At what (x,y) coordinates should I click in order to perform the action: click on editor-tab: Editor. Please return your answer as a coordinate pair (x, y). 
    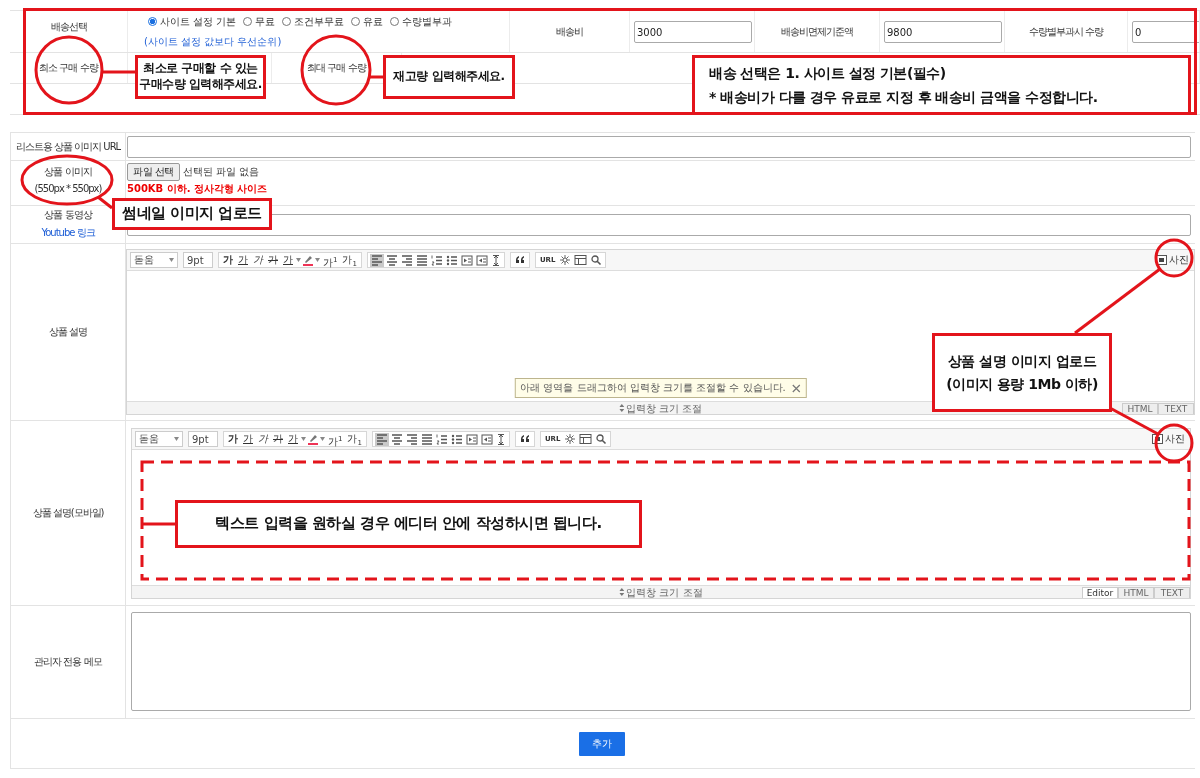
    Looking at the image, I should click on (1100, 592).